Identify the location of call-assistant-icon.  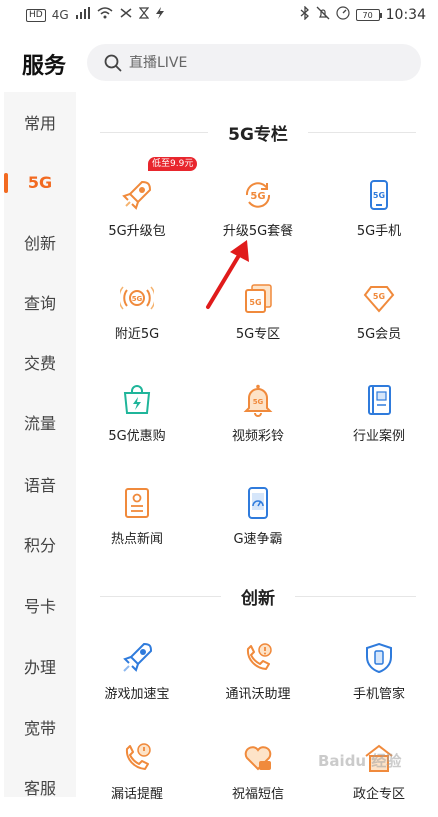
(259, 656).